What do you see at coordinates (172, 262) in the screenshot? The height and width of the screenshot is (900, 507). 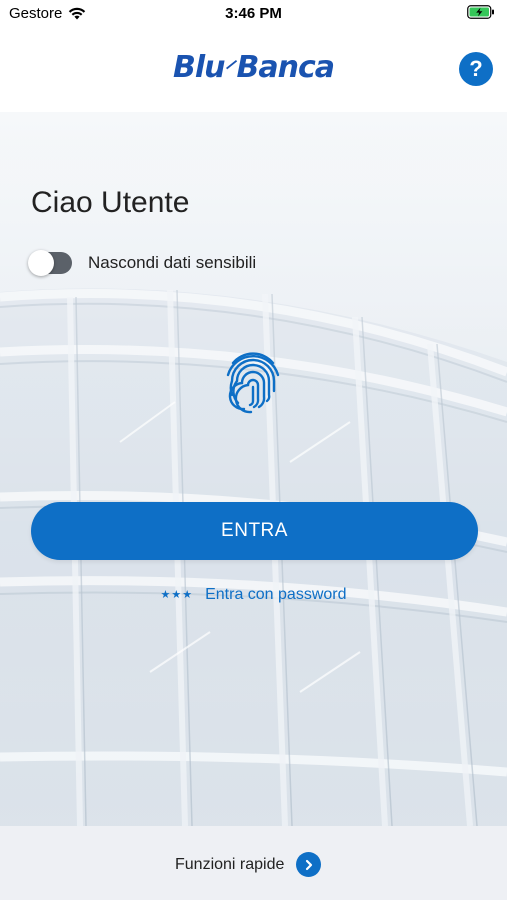 I see `hide-sensitive-data-label: Nascondi dati sensibili` at bounding box center [172, 262].